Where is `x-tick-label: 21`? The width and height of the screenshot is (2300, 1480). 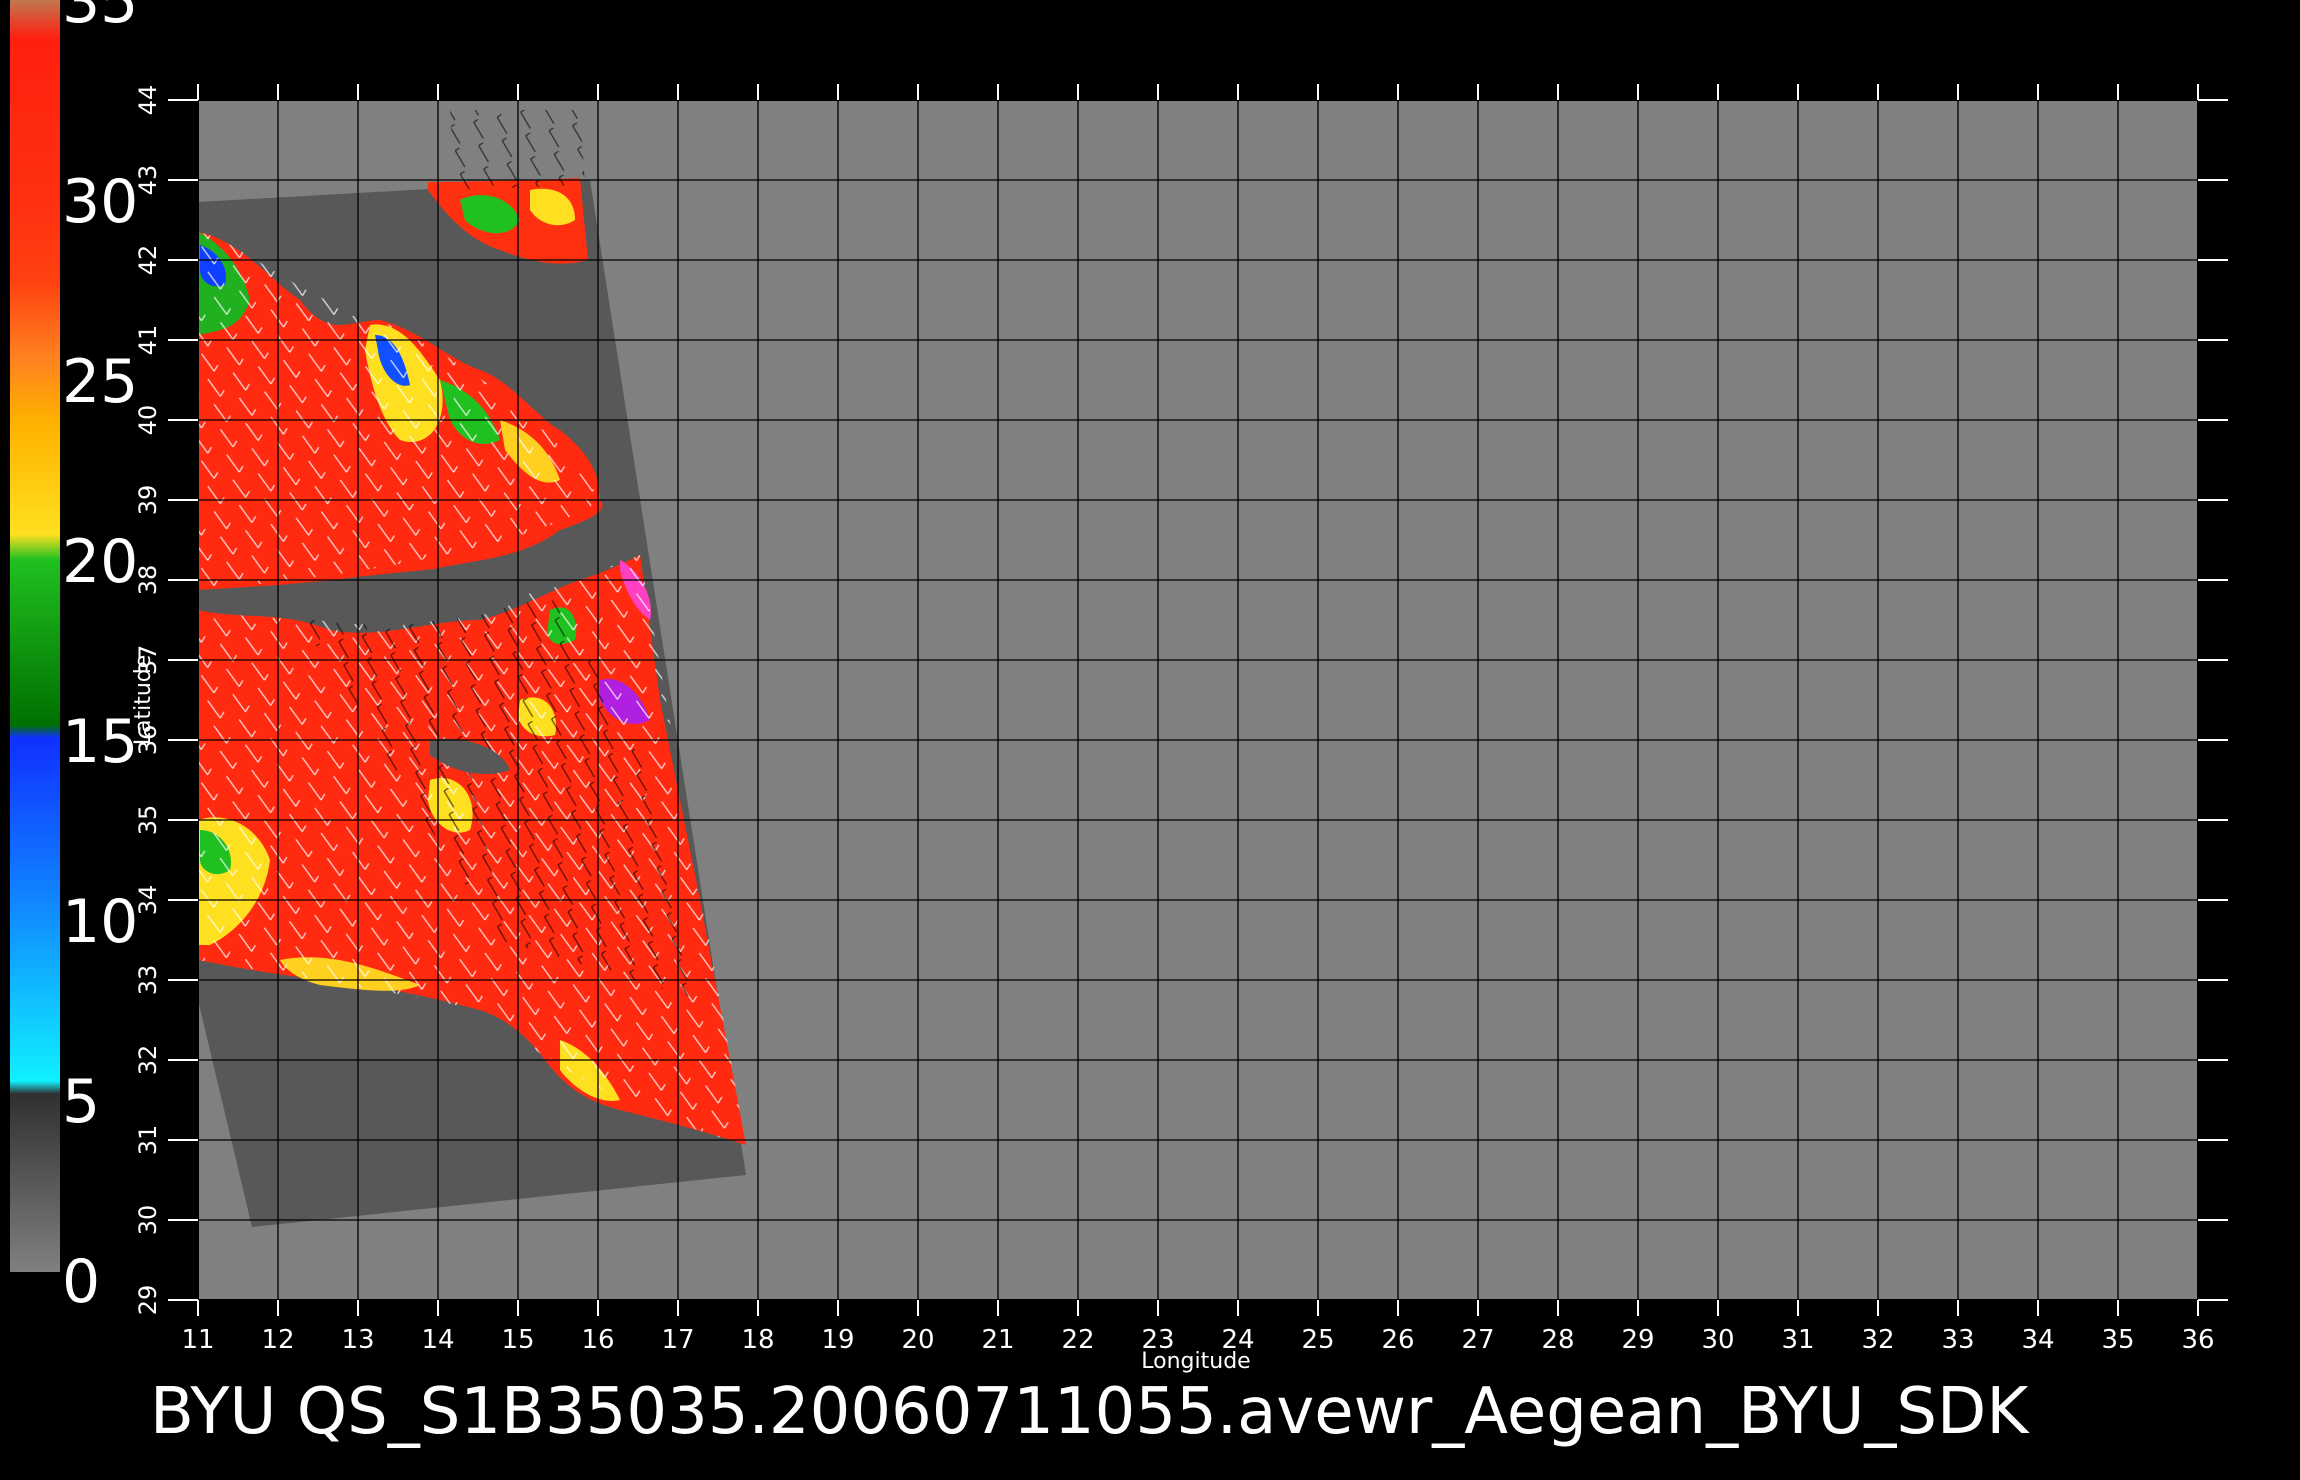
x-tick-label: 21 is located at coordinates (997, 1340).